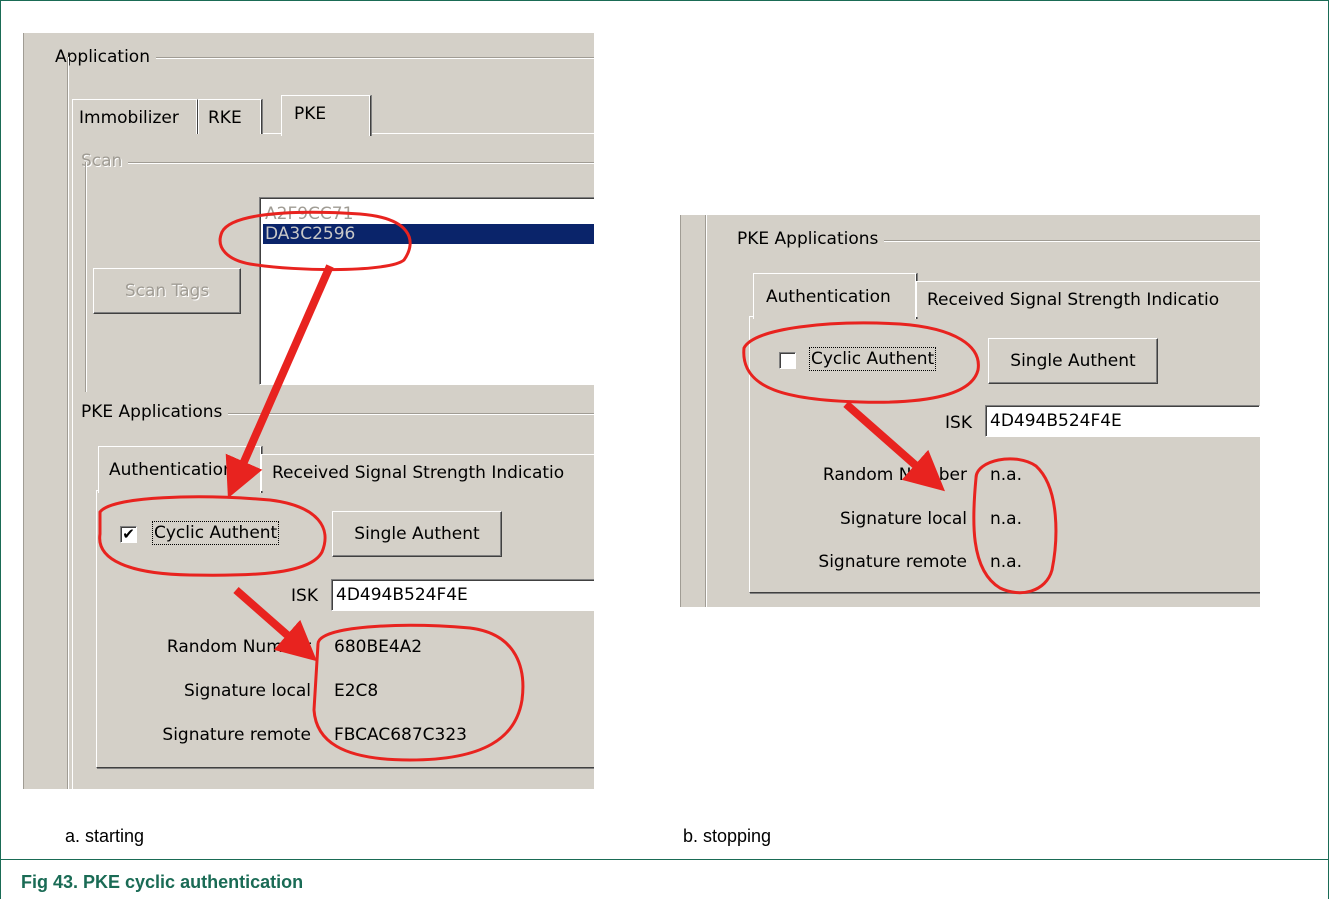  I want to click on figure-caption: Fig 43. PKE cyclic authentication, so click(162, 882).